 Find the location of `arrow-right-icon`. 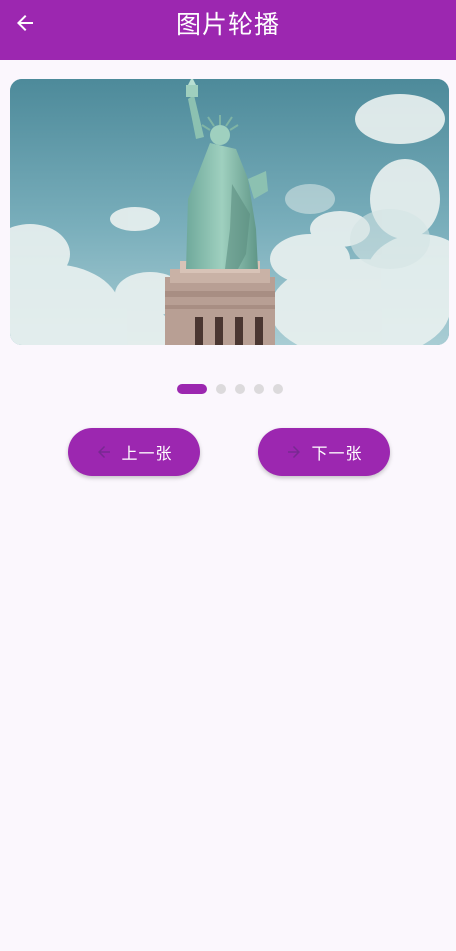

arrow-right-icon is located at coordinates (294, 452).